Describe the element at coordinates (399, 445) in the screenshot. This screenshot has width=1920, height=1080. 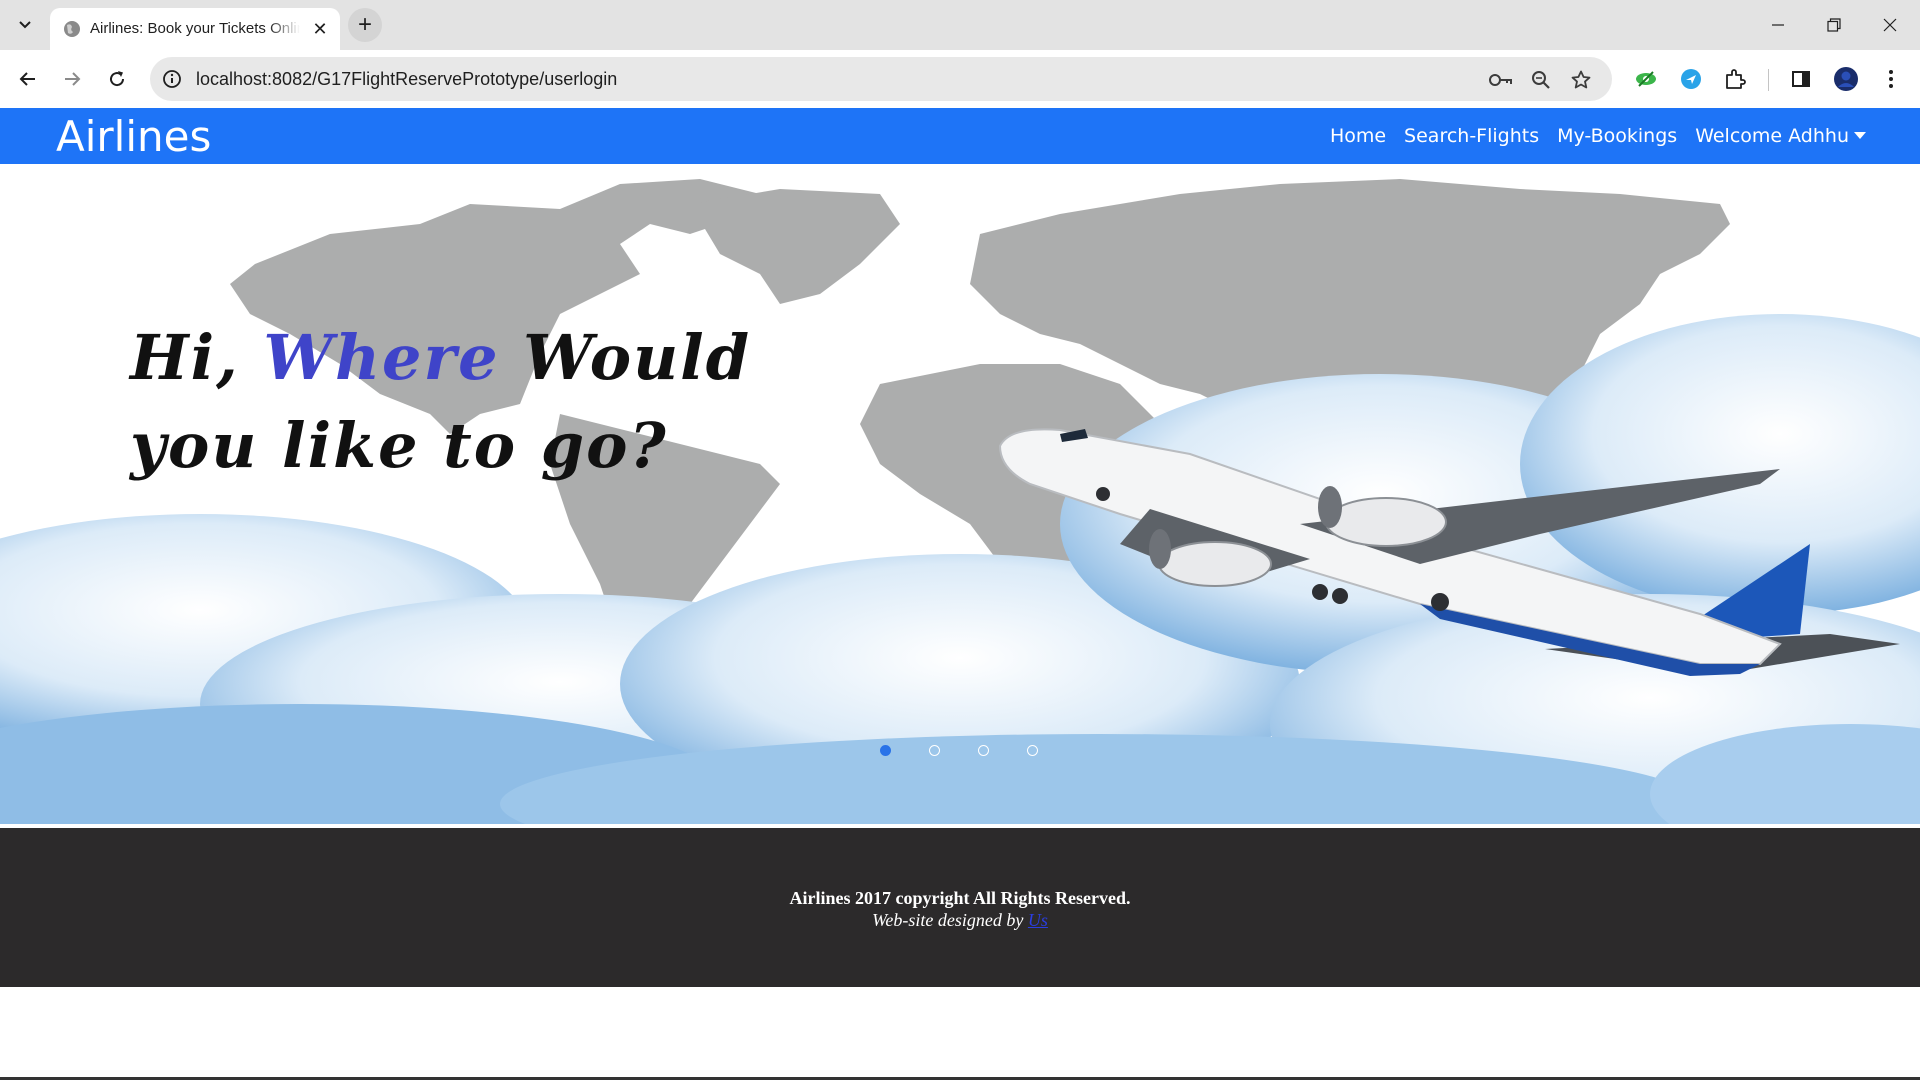
I see `hero-headline-line2: you like to go?` at that location.